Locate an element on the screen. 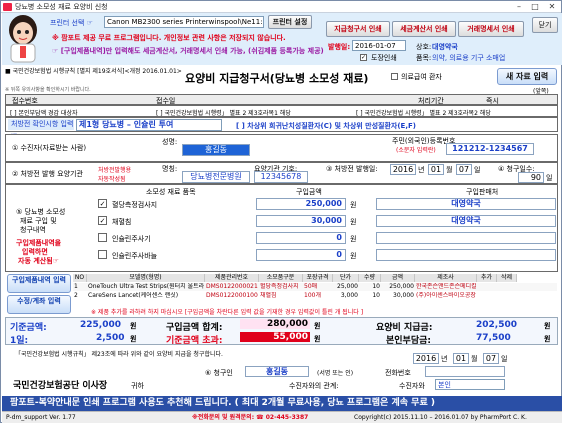 The image size is (562, 423). close-window-button: ✕ is located at coordinates (552, 6).